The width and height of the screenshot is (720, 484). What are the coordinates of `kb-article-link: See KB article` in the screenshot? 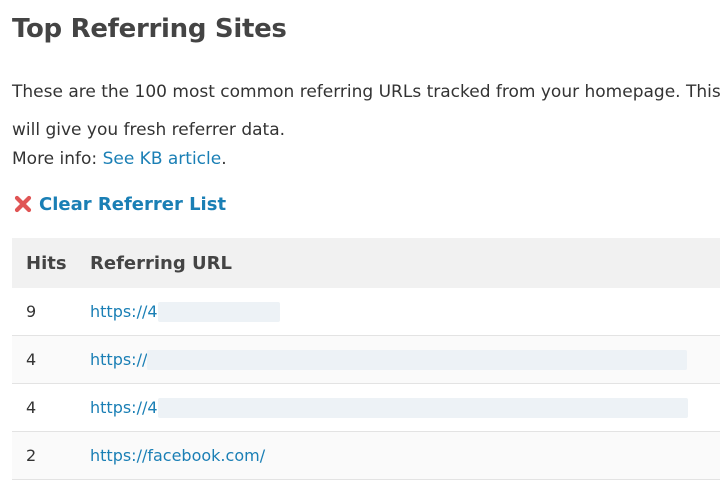 It's located at (162, 159).